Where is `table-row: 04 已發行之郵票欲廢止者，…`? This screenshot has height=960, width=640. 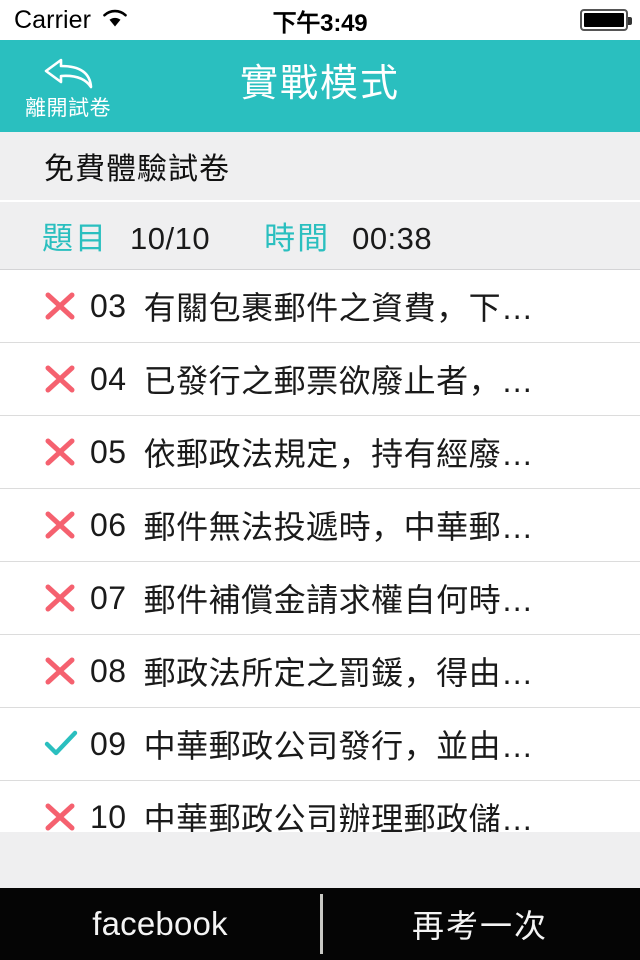
table-row: 04 已發行之郵票欲廢止者，… is located at coordinates (320, 379).